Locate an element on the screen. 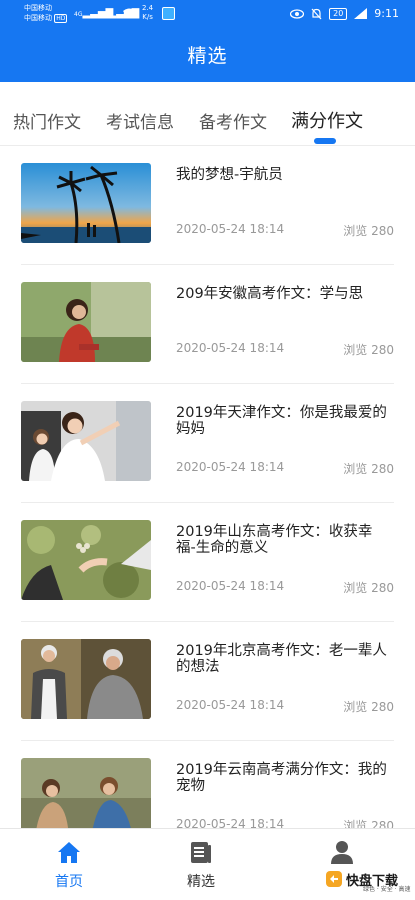  category-tabs: 热门作文 考试信息 备考作文 满分作文 is located at coordinates (207, 122).